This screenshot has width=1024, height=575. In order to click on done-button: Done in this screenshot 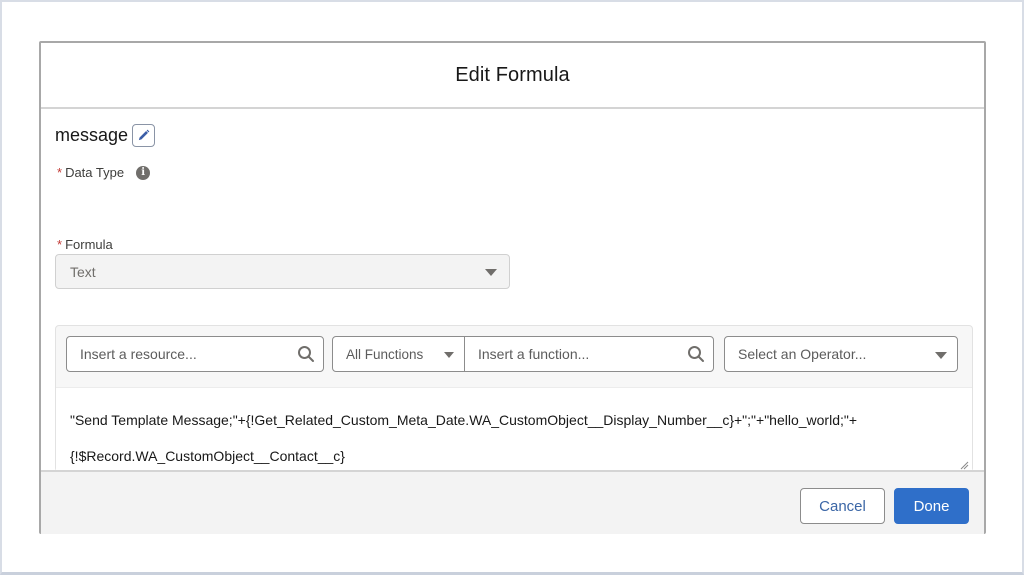, I will do `click(931, 506)`.